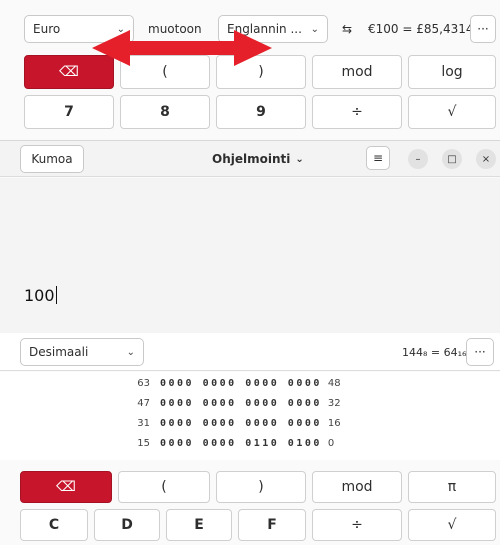 This screenshot has height=545, width=500. I want to click on minimize-icon: –, so click(418, 159).